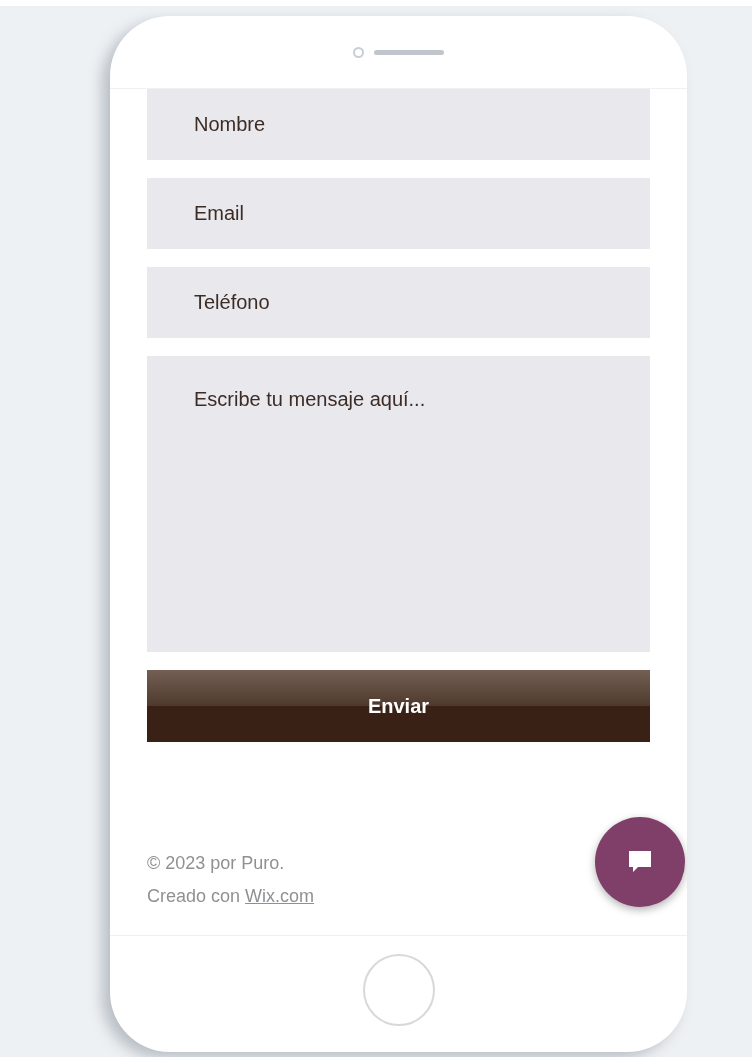 The height and width of the screenshot is (1057, 752). I want to click on submit-button: Enviar, so click(398, 706).